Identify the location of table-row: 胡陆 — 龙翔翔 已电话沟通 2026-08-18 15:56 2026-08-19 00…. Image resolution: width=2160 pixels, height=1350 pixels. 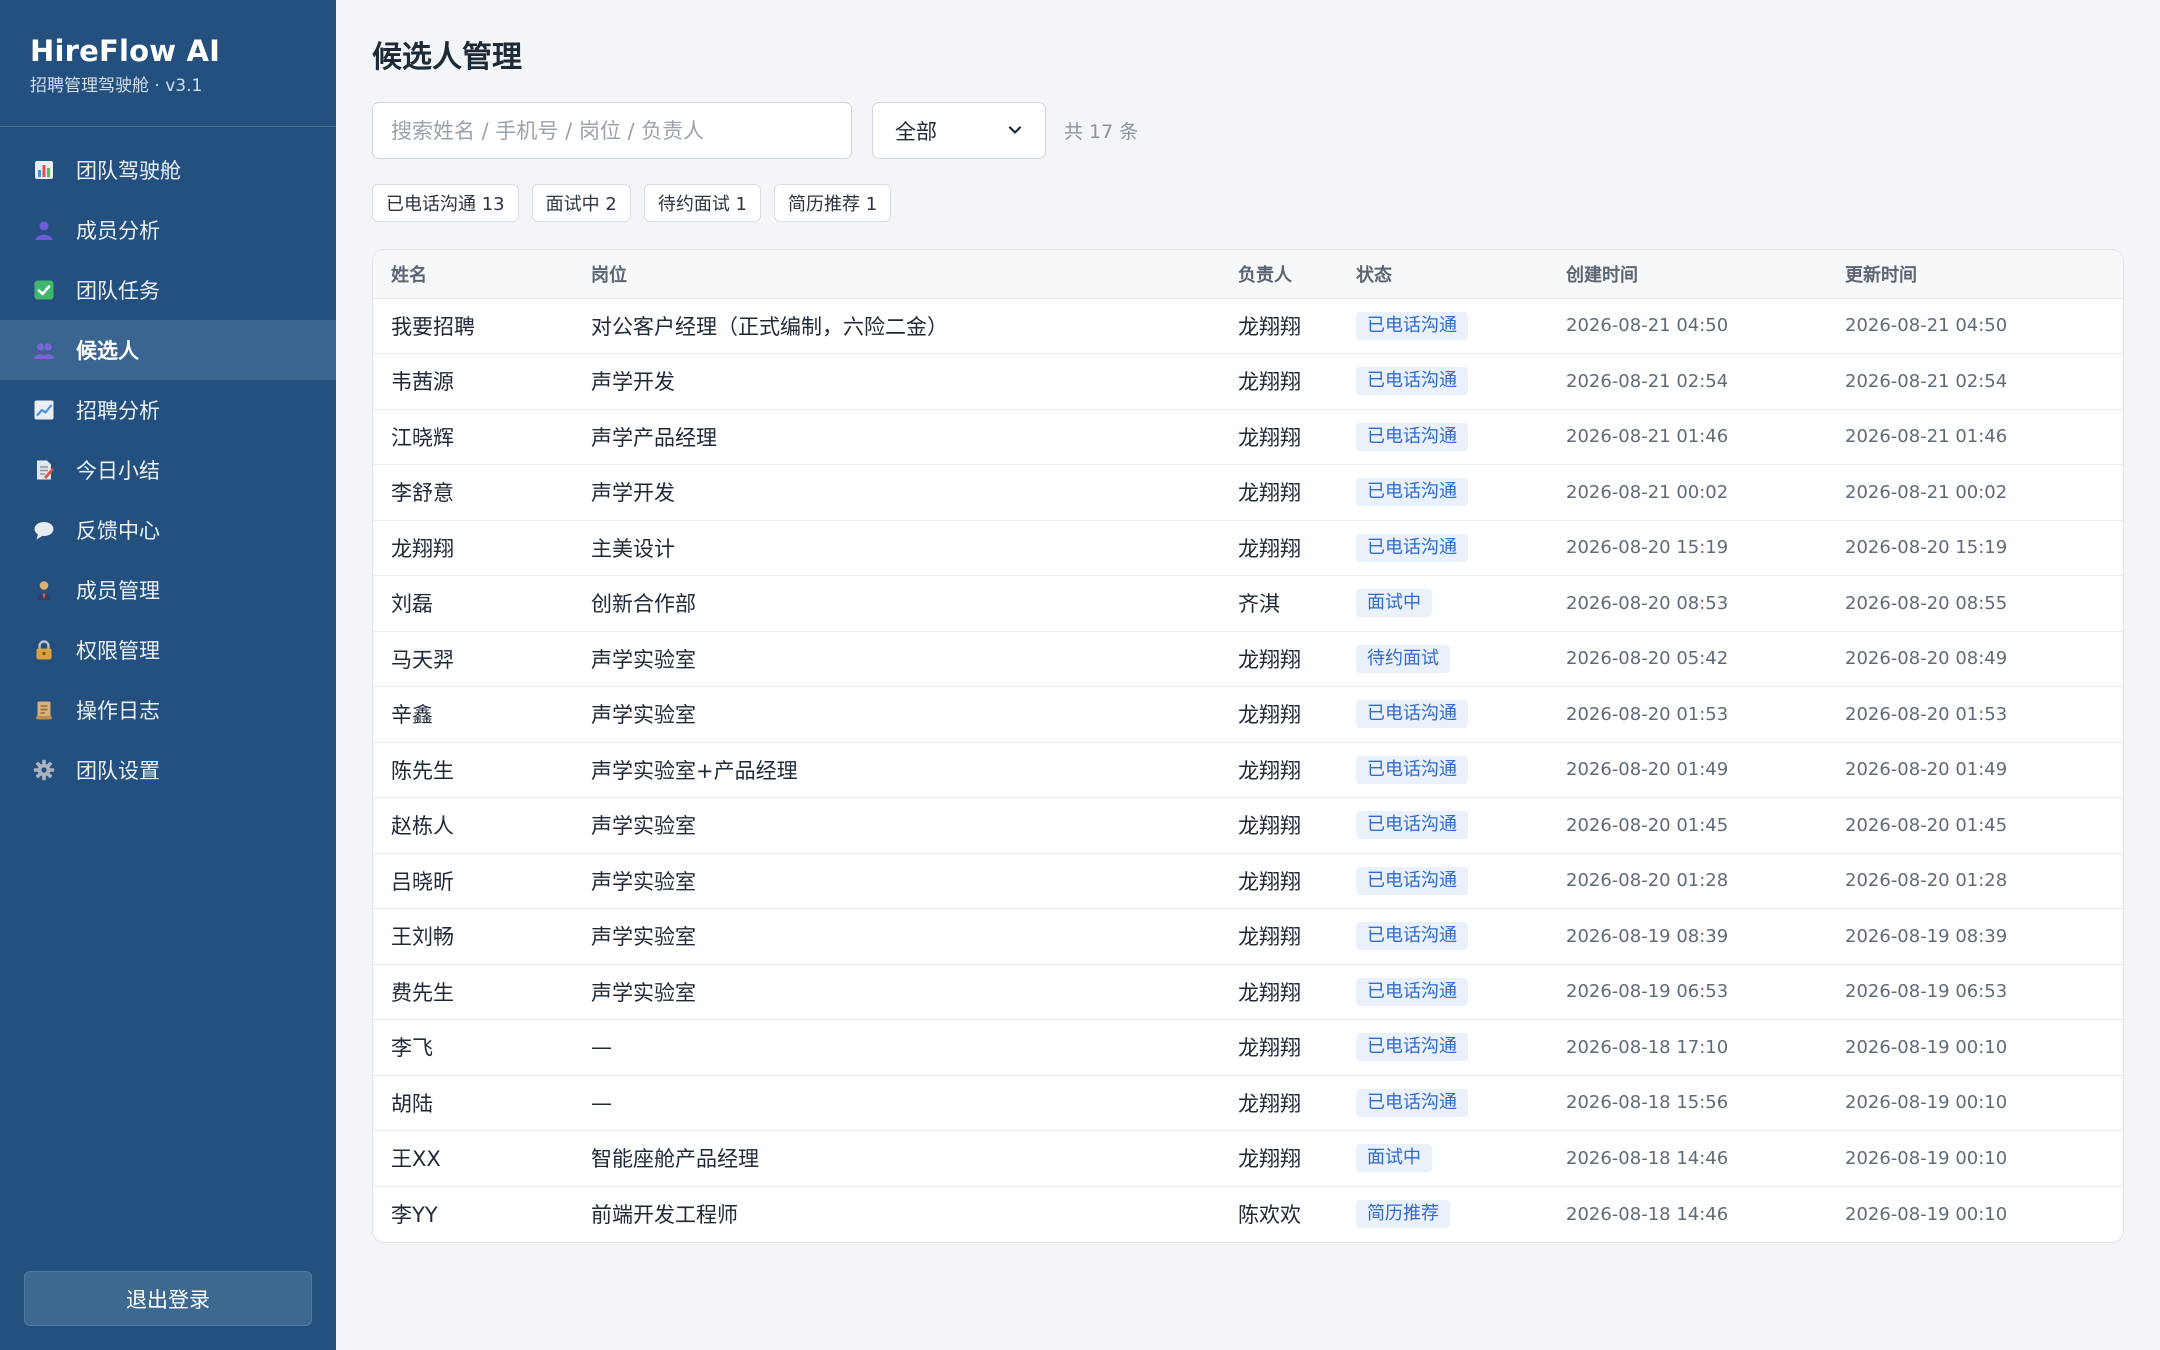
(1248, 1103).